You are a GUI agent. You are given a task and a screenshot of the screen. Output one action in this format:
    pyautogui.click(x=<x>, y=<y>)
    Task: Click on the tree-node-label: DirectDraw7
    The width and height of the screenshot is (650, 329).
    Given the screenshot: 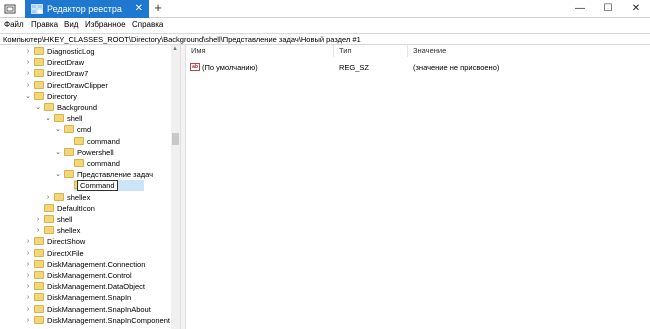 What is the action you would take?
    pyautogui.click(x=68, y=74)
    